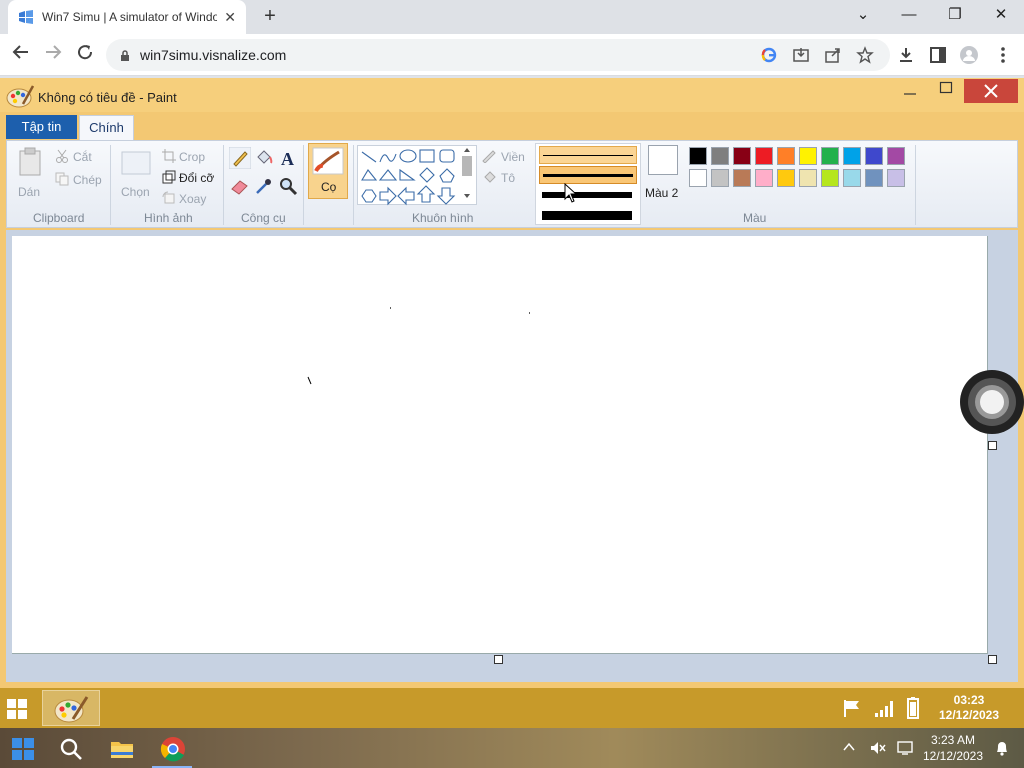  Describe the element at coordinates (106, 127) in the screenshot. I see `tab-home: Chính` at that location.